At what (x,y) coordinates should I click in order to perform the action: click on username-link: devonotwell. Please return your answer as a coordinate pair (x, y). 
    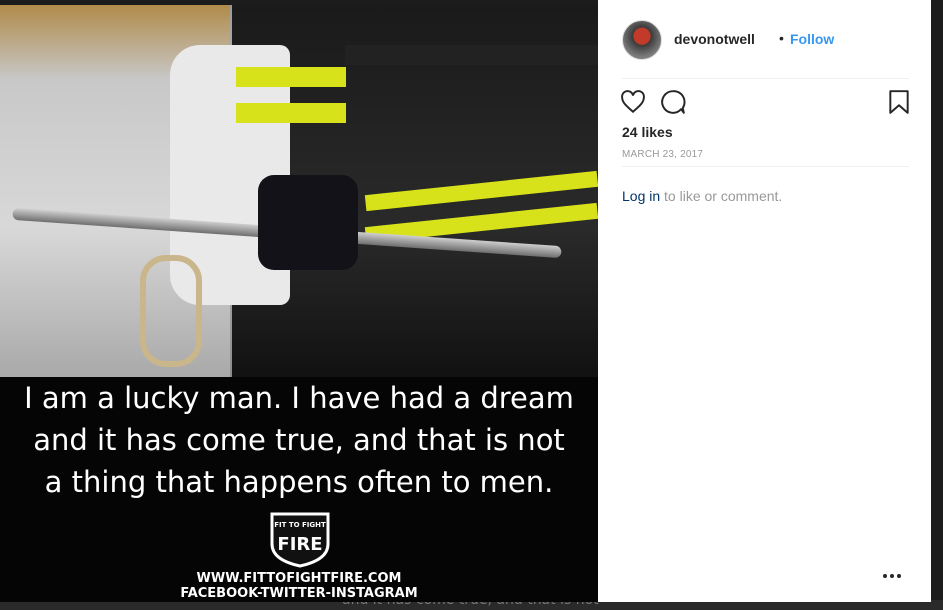
    Looking at the image, I should click on (714, 39).